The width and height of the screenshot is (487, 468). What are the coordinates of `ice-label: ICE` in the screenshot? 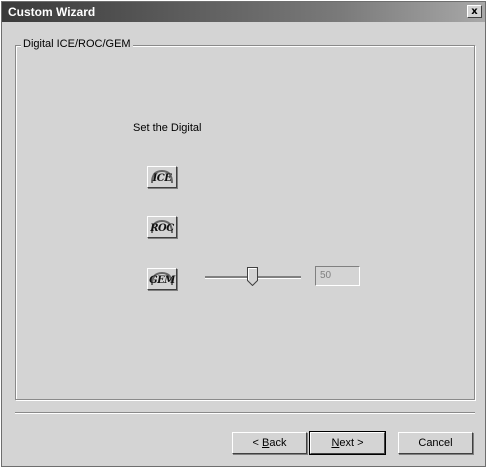 It's located at (162, 178).